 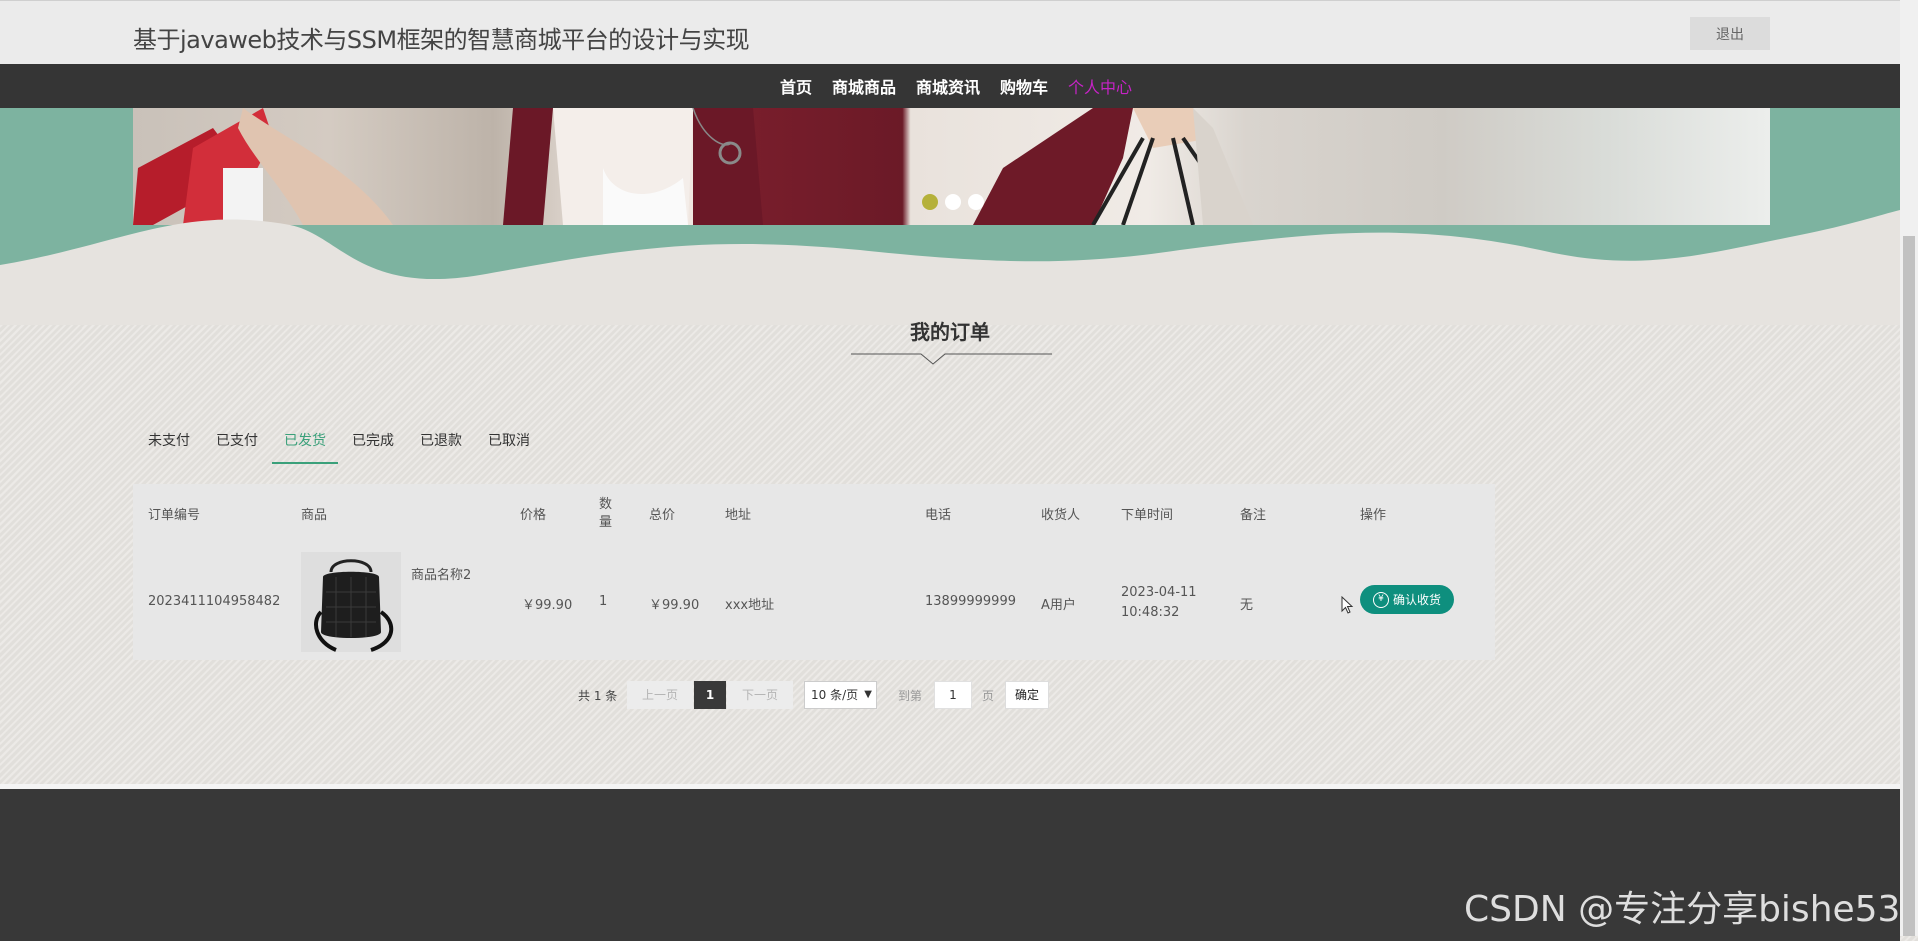 What do you see at coordinates (750, 605) in the screenshot?
I see `address-cell: xxx地址` at bounding box center [750, 605].